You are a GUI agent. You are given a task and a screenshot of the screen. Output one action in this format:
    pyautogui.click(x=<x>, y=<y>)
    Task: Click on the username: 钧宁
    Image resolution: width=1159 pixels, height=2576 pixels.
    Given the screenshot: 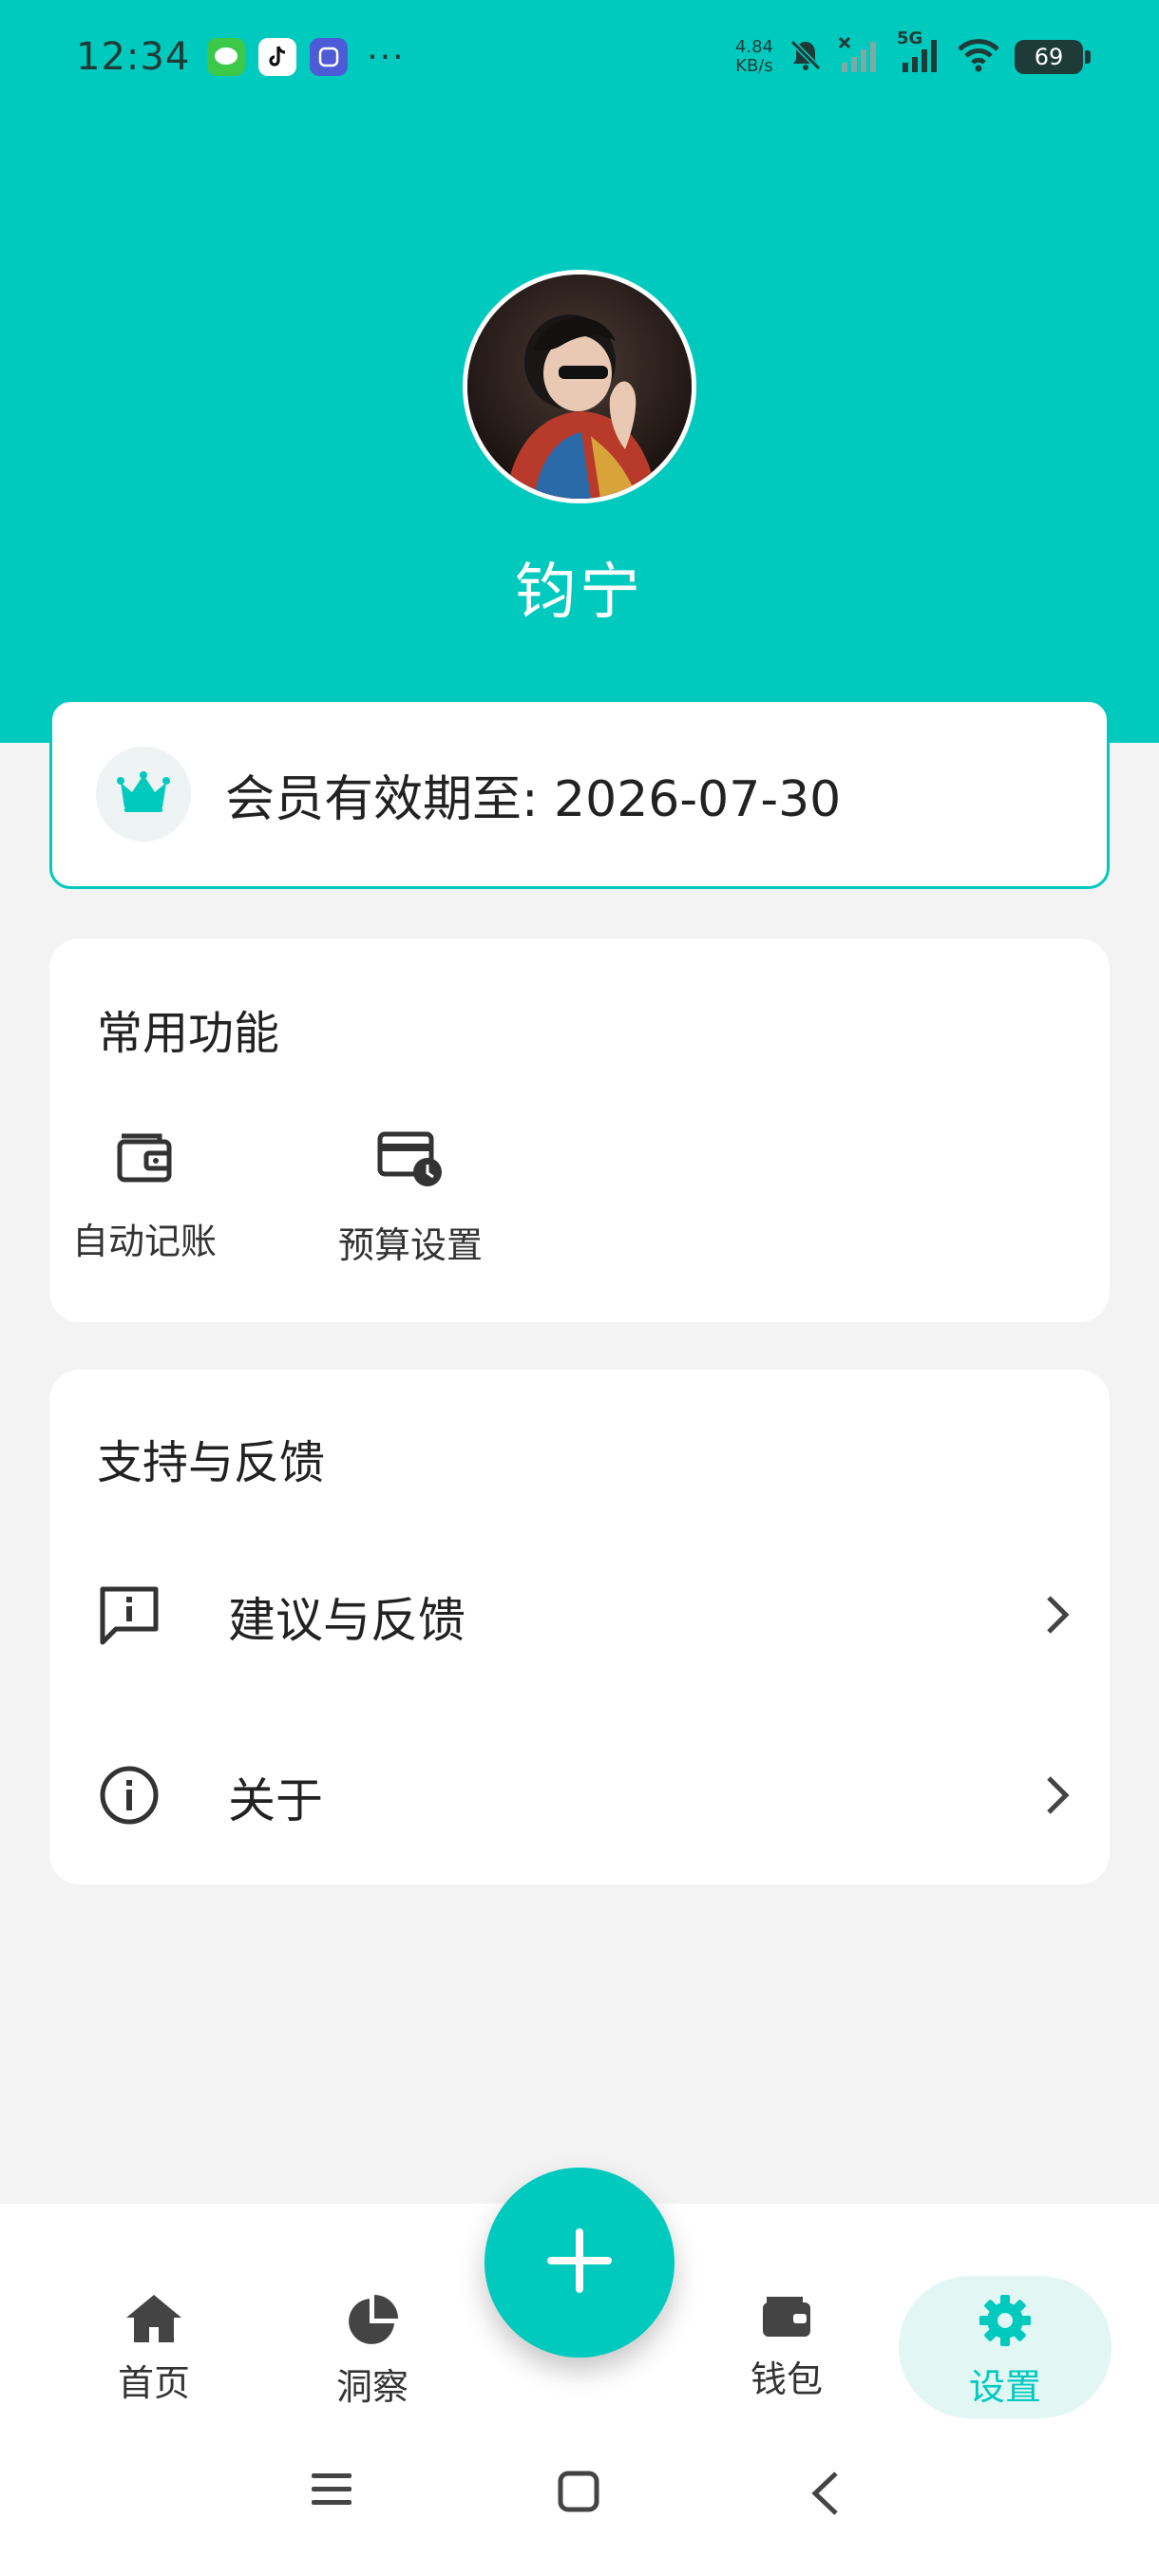 What is the action you would take?
    pyautogui.click(x=579, y=593)
    